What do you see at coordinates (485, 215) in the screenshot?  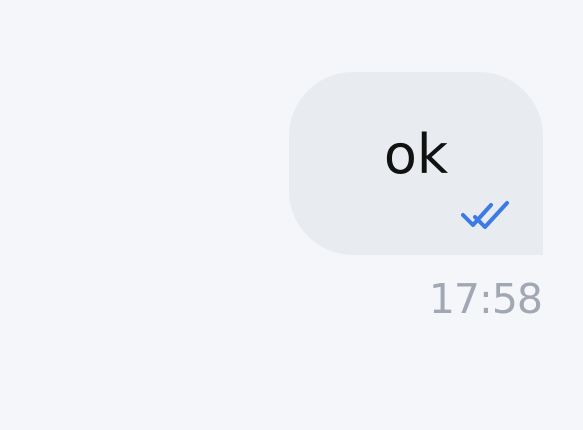 I see `double-check-icon` at bounding box center [485, 215].